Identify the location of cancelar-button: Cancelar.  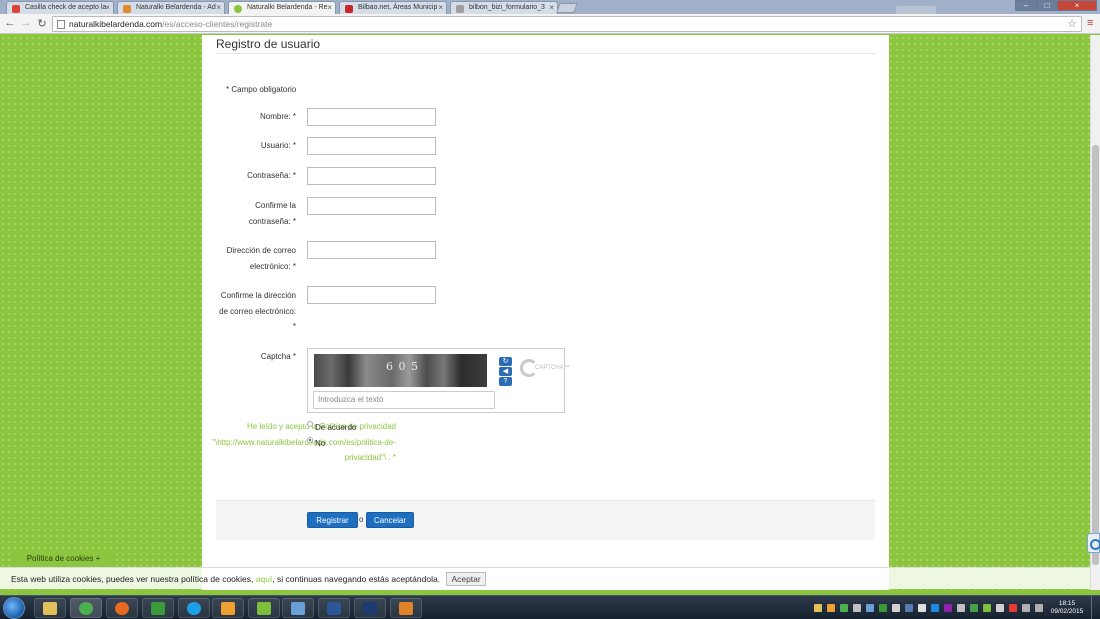
(390, 520).